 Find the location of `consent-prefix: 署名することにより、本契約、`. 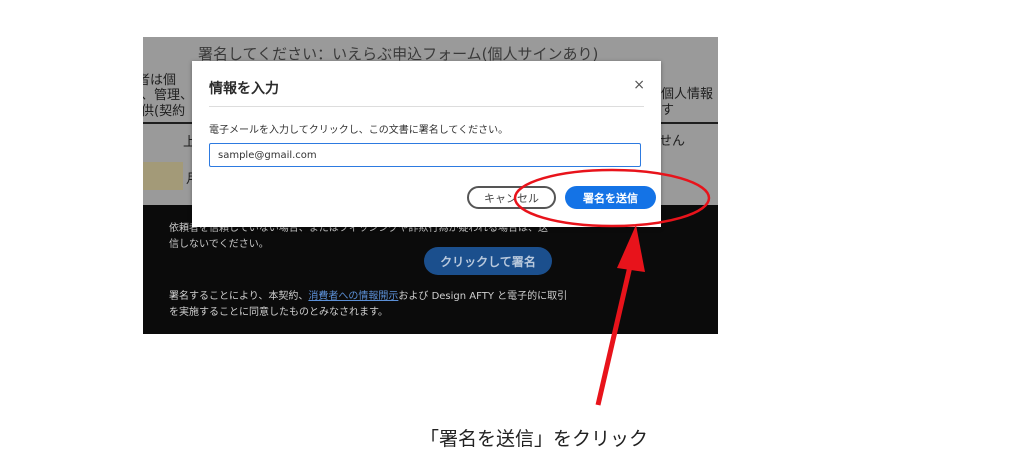

consent-prefix: 署名することにより、本契約、 is located at coordinates (239, 296).